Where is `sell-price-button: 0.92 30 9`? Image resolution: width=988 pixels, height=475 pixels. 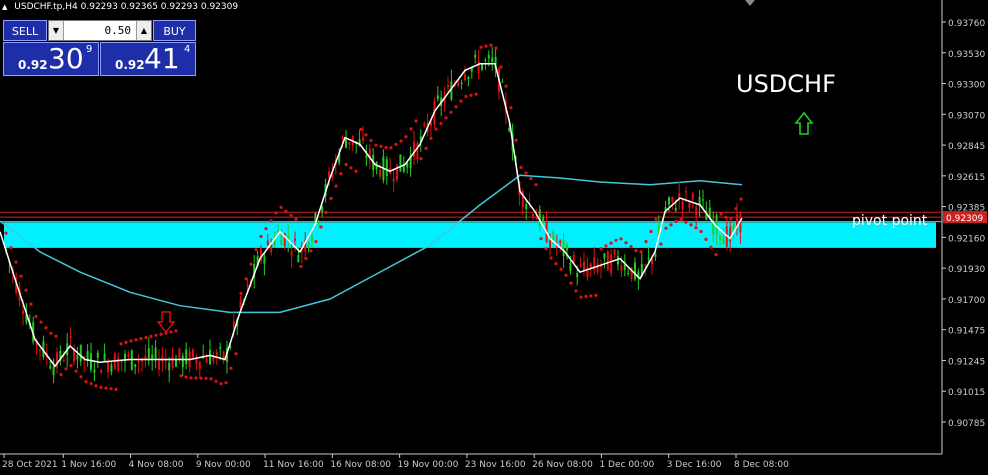
sell-price-button: 0.92 30 9 is located at coordinates (51, 59).